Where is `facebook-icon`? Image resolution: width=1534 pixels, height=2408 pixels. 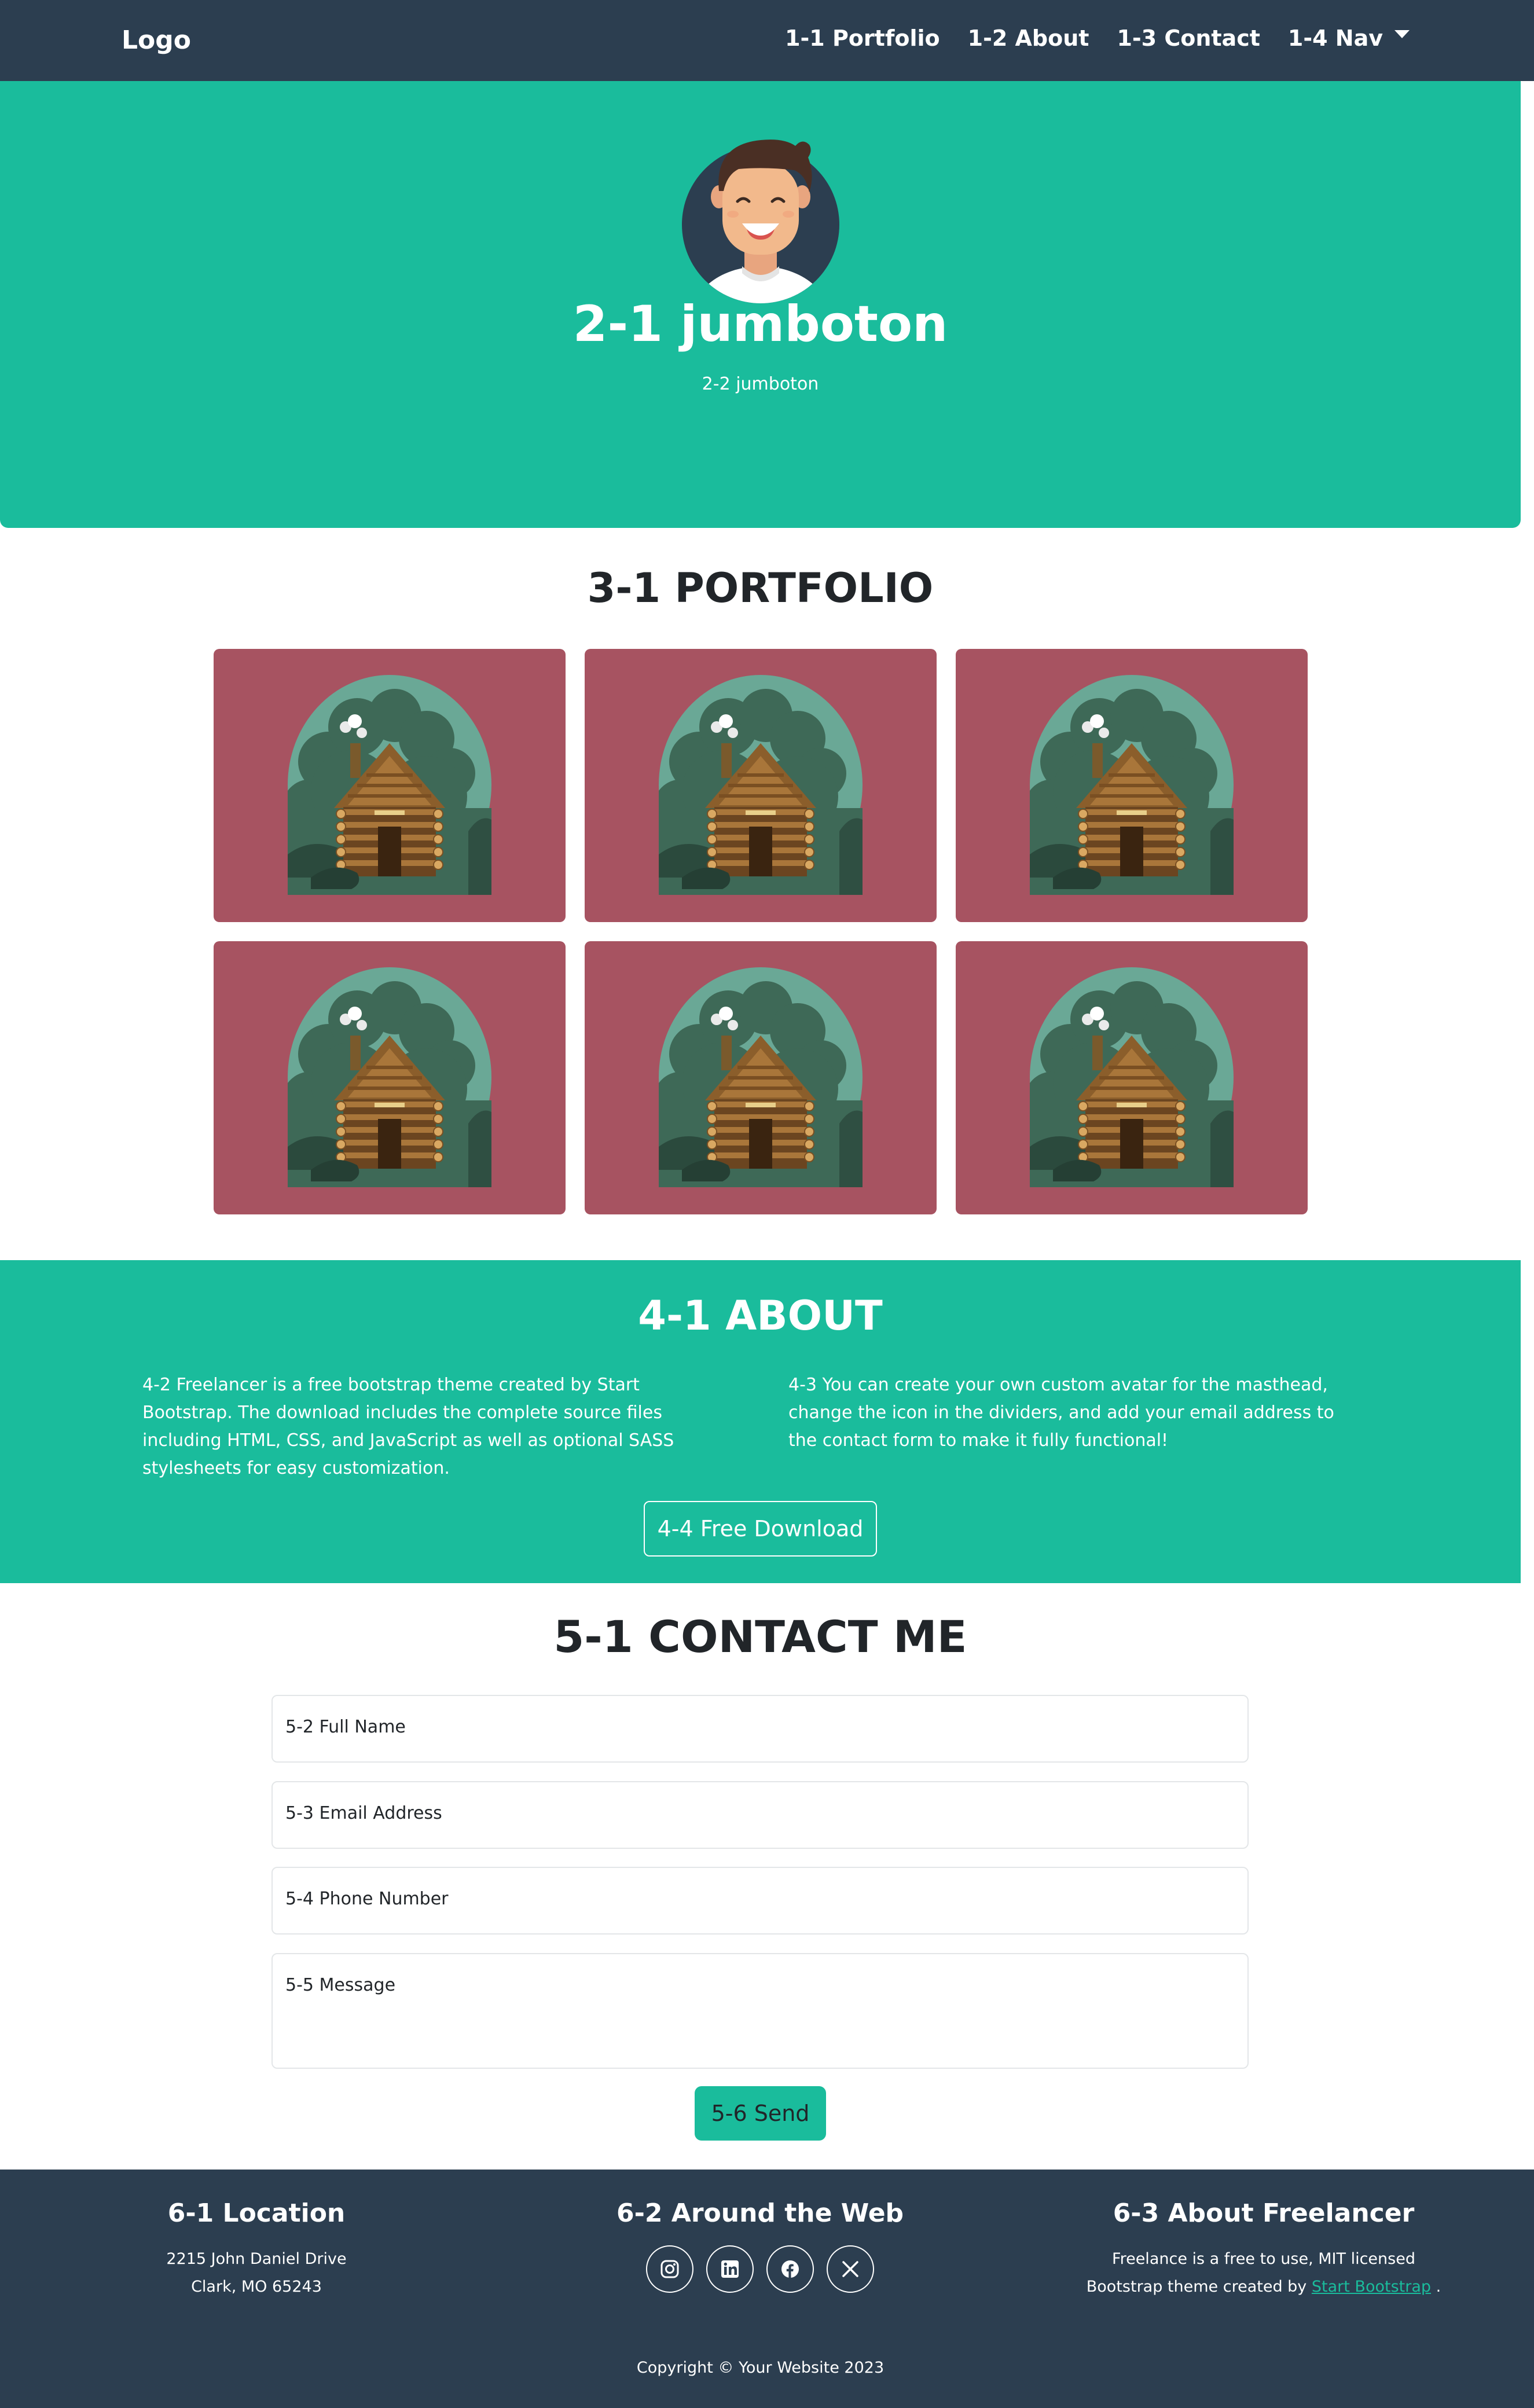
facebook-icon is located at coordinates (790, 2269).